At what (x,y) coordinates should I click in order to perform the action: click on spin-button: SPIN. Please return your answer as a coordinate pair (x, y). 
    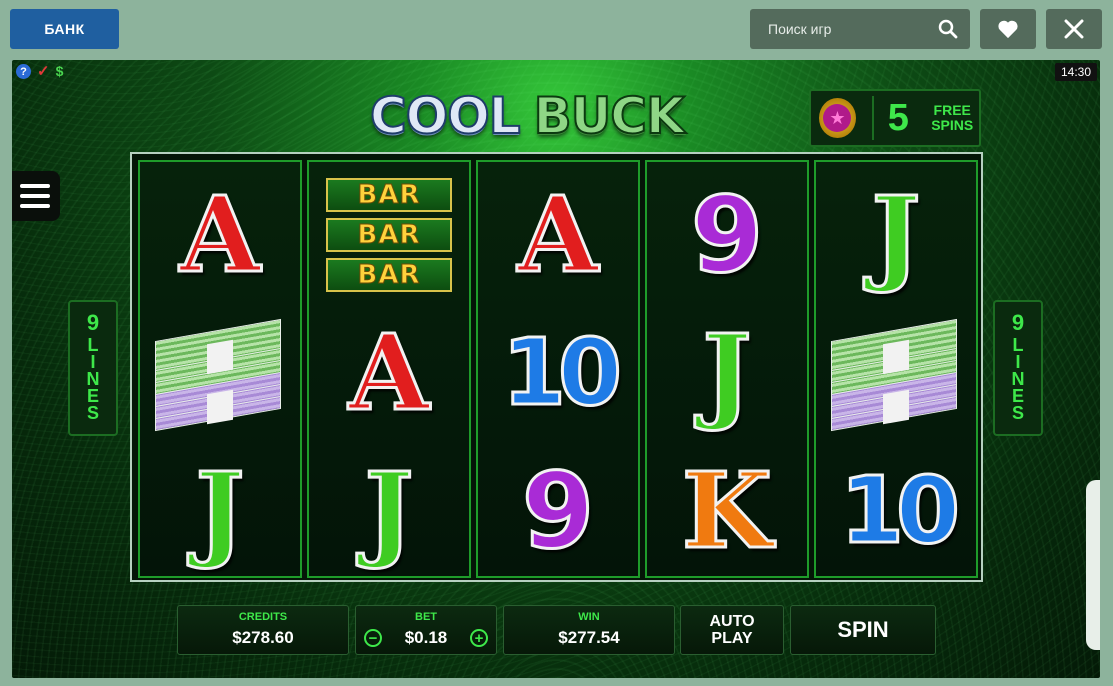
    Looking at the image, I should click on (863, 630).